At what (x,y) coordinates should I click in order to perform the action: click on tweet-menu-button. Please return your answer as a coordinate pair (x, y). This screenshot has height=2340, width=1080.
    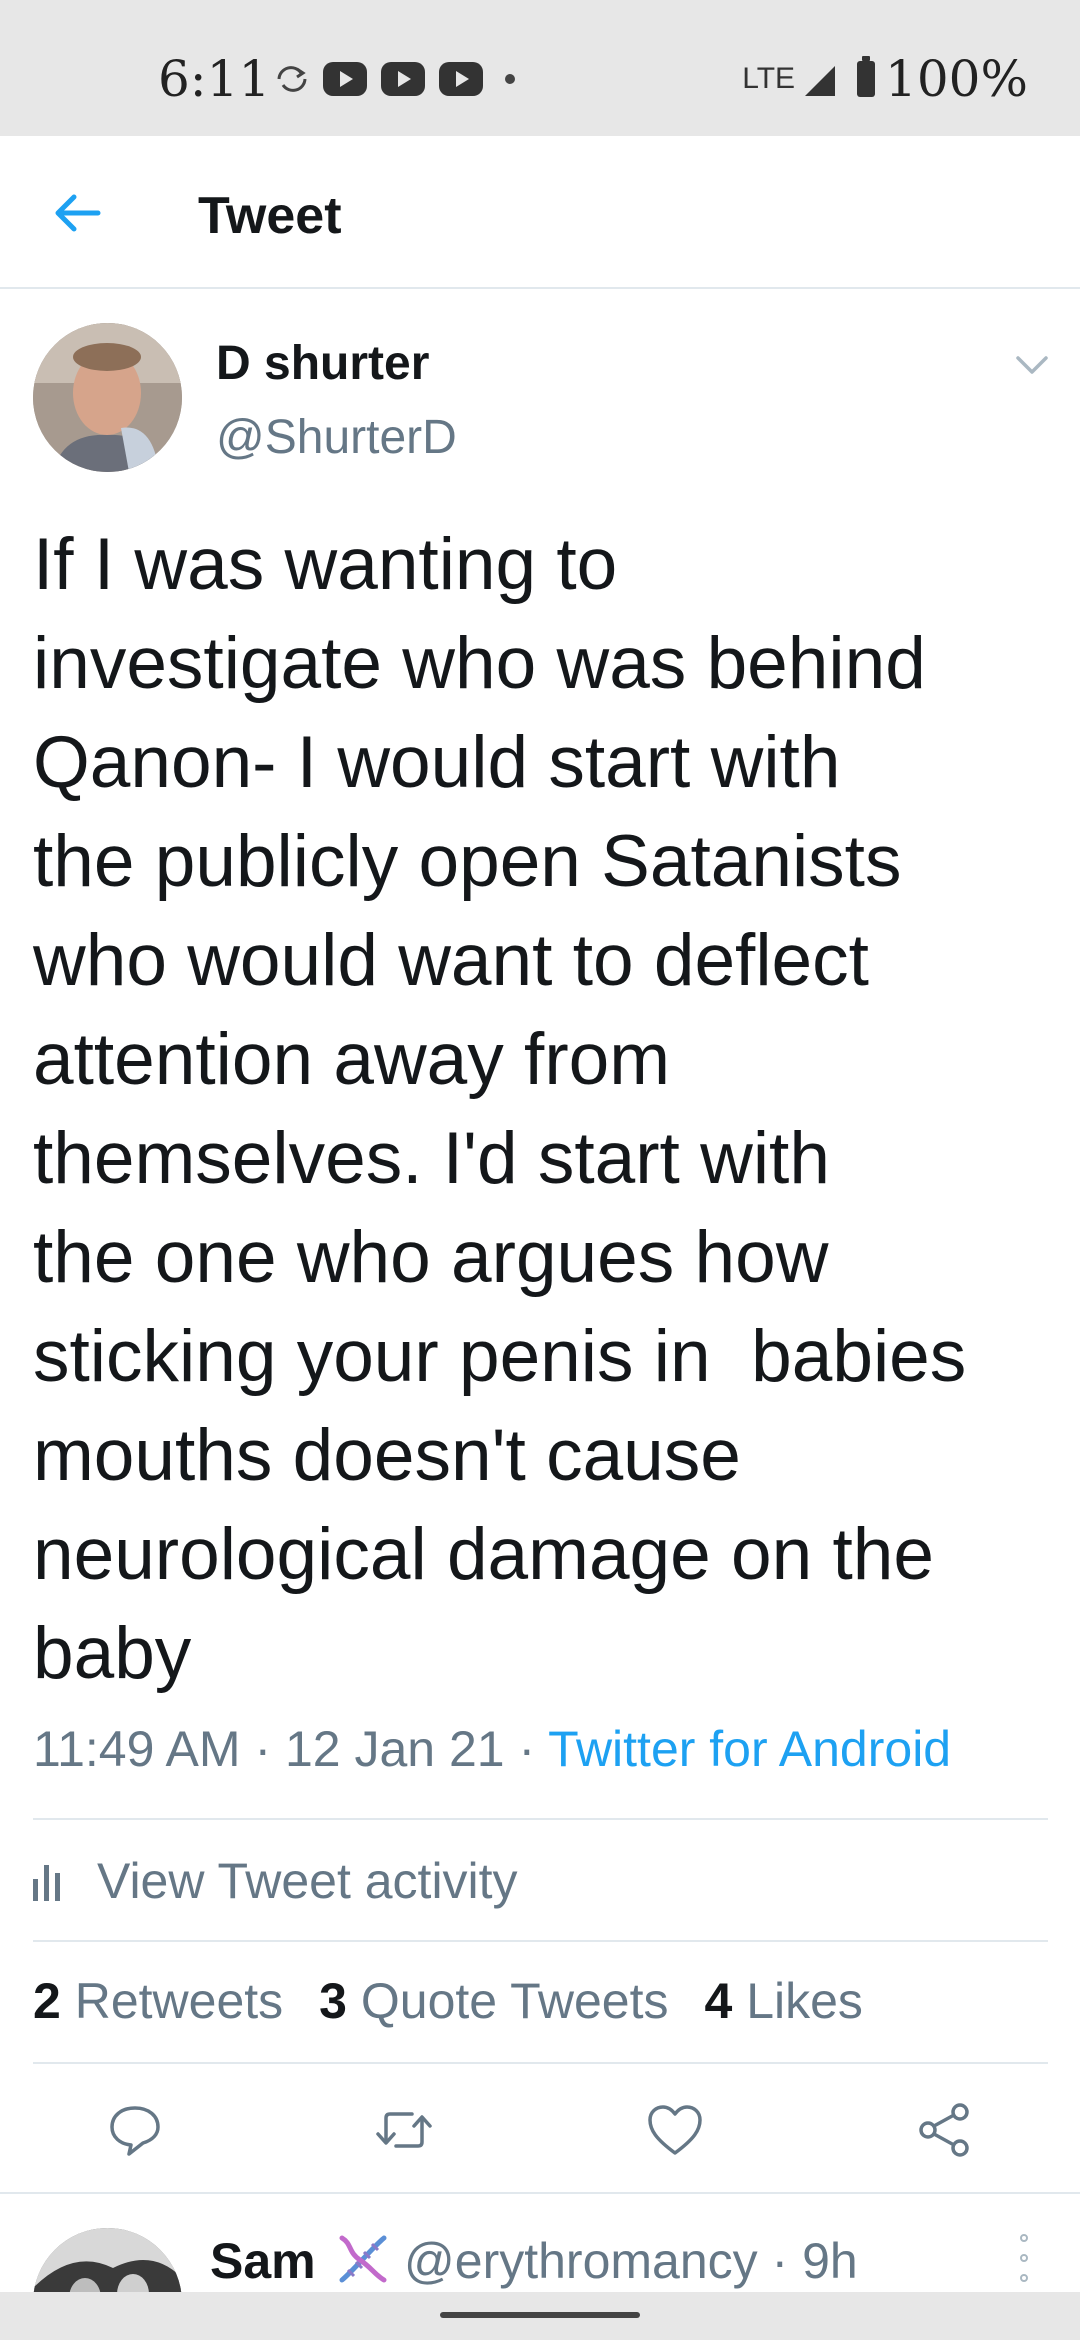
    Looking at the image, I should click on (1032, 365).